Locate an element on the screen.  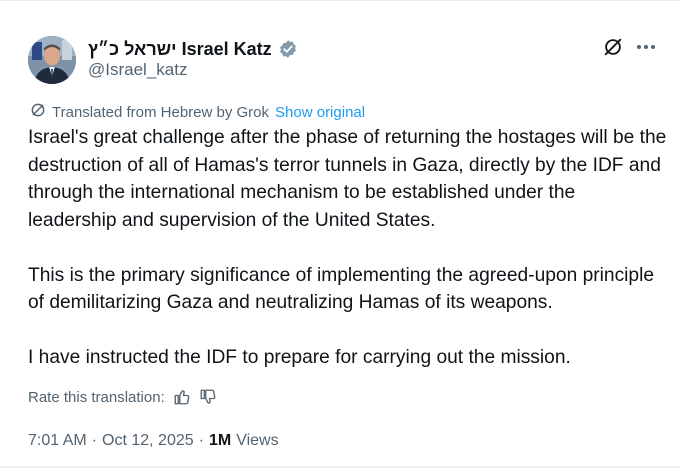
thumbs-down-icon is located at coordinates (208, 397).